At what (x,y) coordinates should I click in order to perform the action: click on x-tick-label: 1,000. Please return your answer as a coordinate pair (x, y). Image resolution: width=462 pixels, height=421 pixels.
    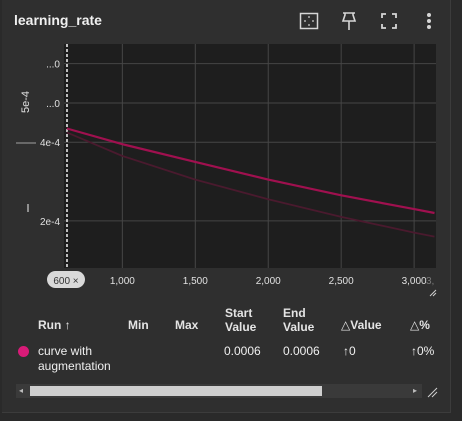
    Looking at the image, I should click on (122, 281).